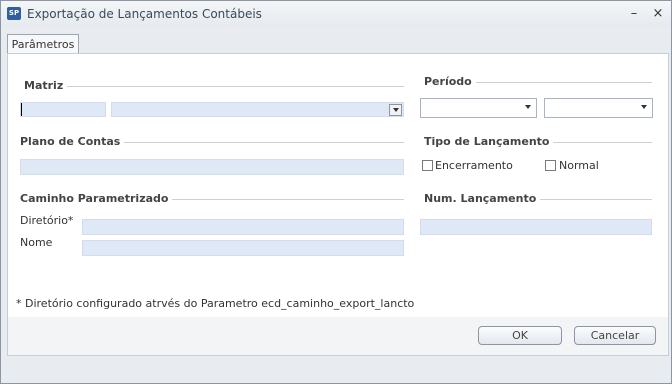  What do you see at coordinates (233, 86) in the screenshot?
I see `matriz-rule` at bounding box center [233, 86].